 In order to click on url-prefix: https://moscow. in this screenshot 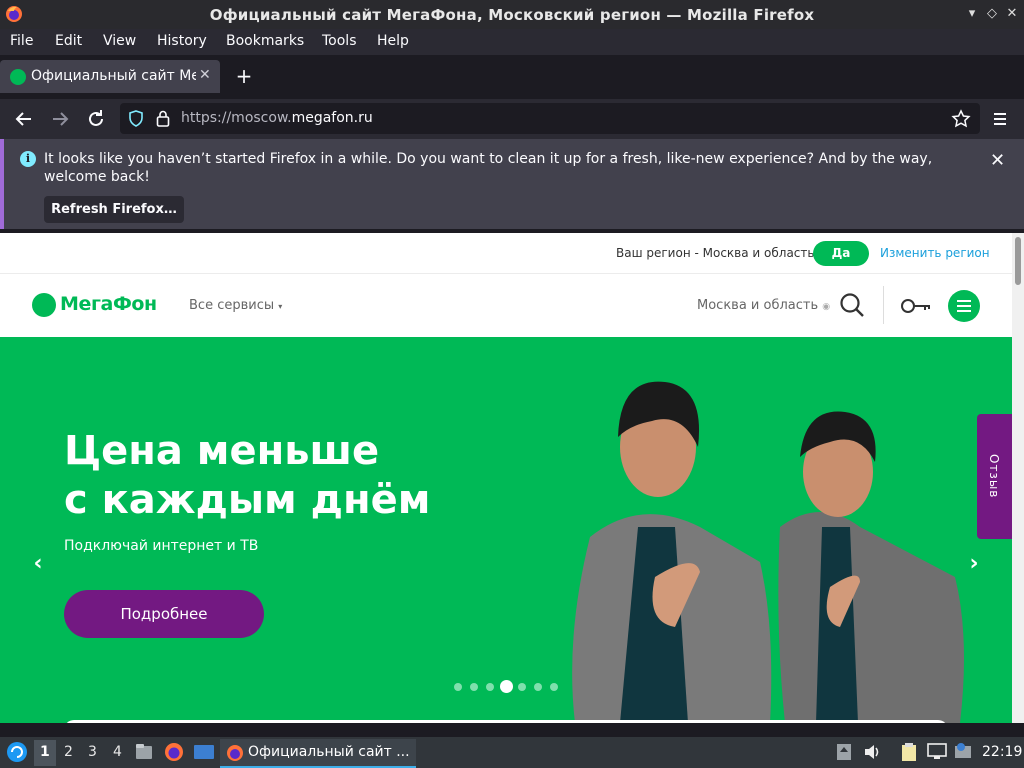, I will do `click(236, 118)`.